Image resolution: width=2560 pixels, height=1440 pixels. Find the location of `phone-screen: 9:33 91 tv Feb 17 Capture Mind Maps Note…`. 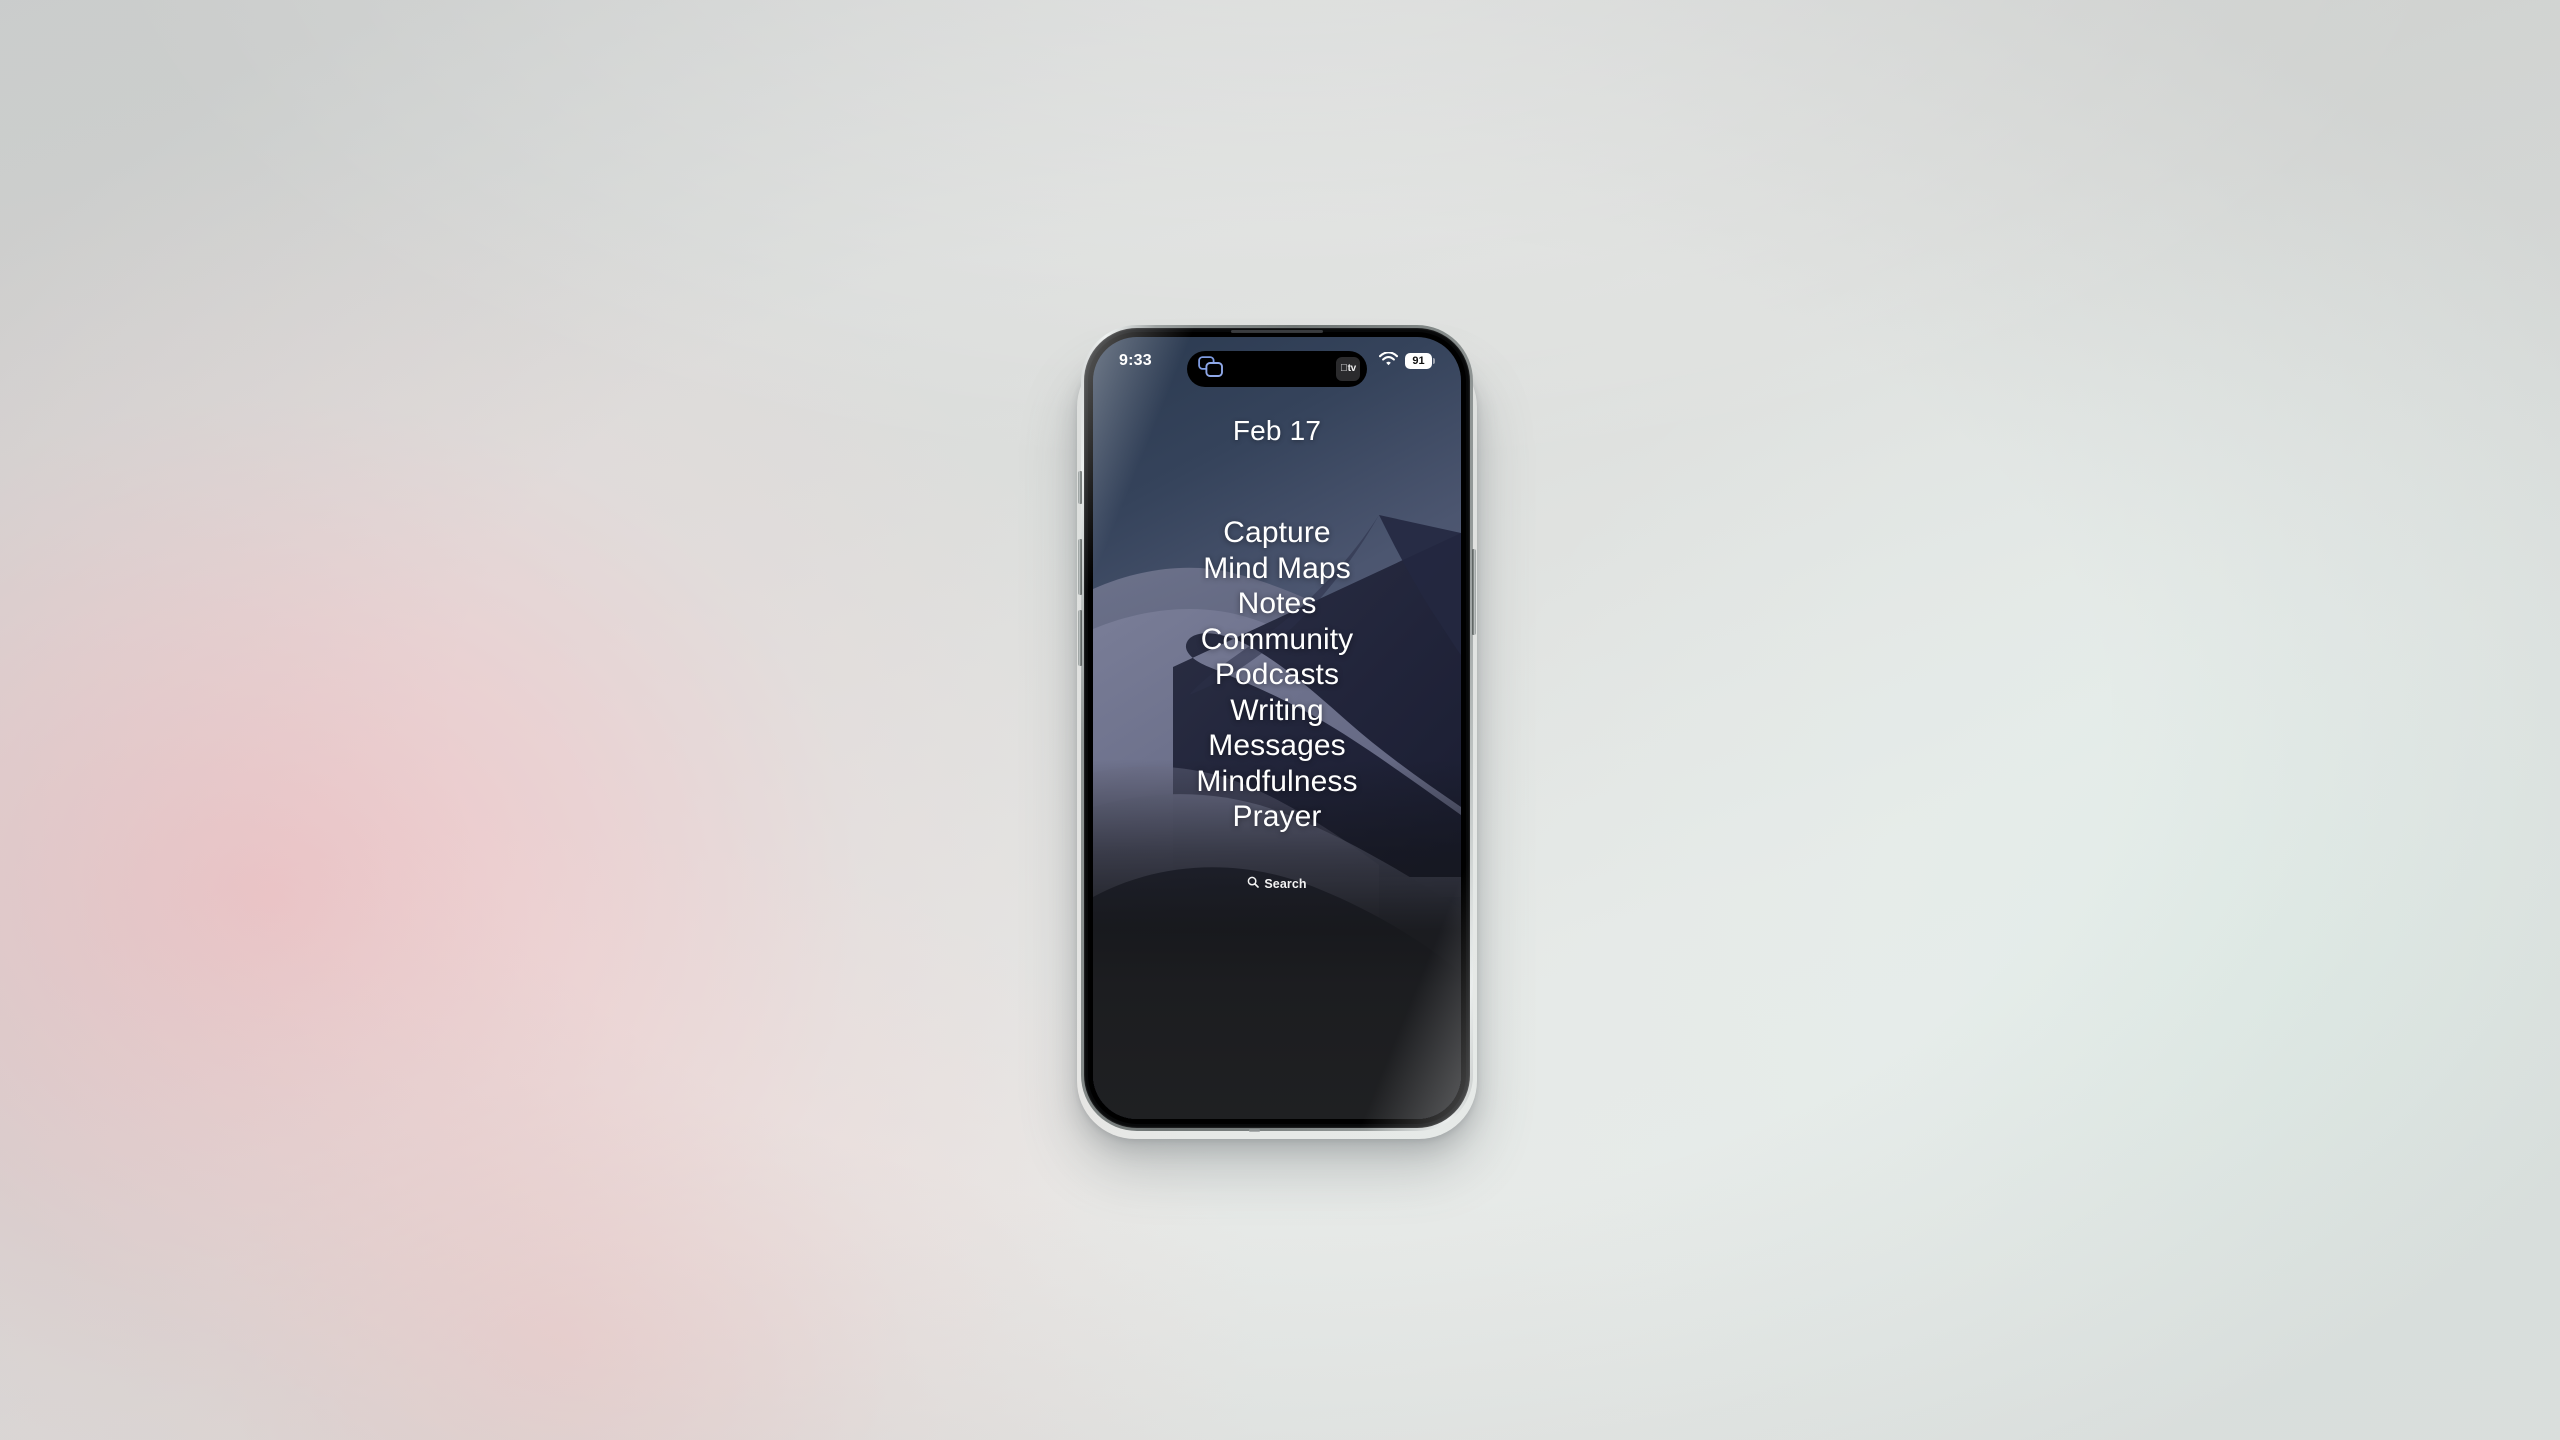

phone-screen: 9:33 91 tv Feb 17 Capture Mind Maps Note… is located at coordinates (1277, 728).